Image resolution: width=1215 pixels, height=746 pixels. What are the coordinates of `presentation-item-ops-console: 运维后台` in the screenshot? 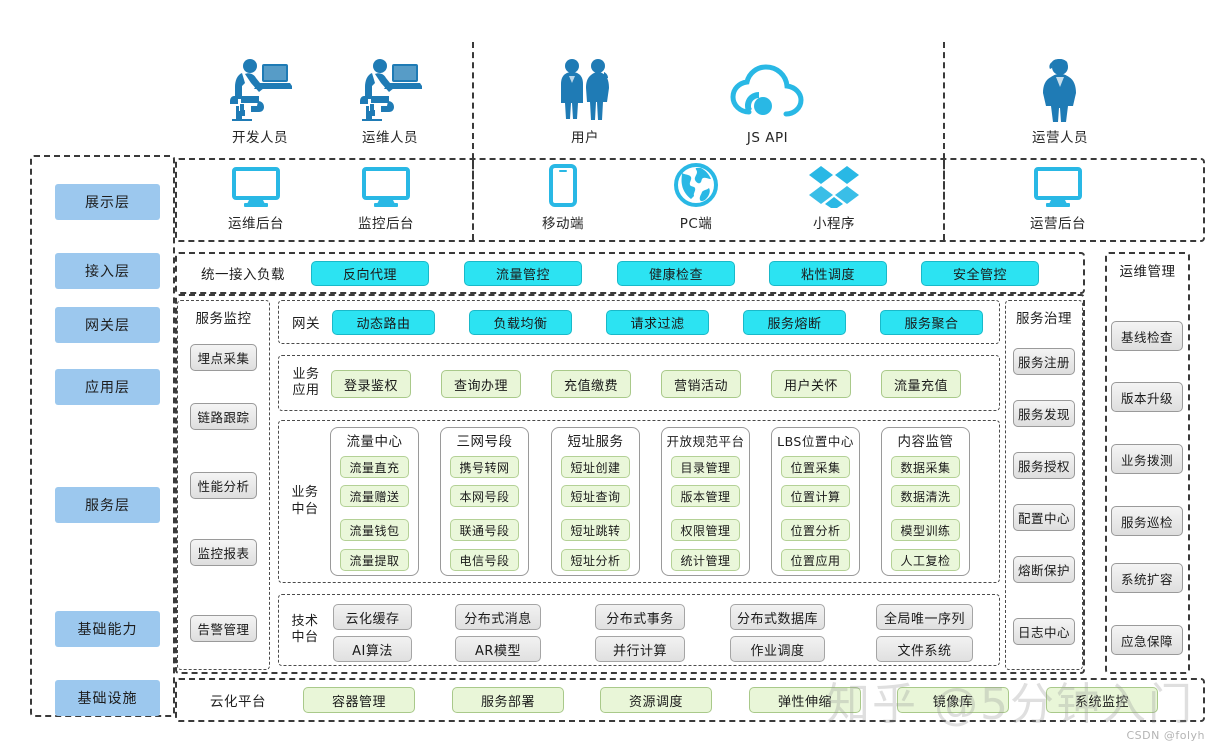 It's located at (256, 199).